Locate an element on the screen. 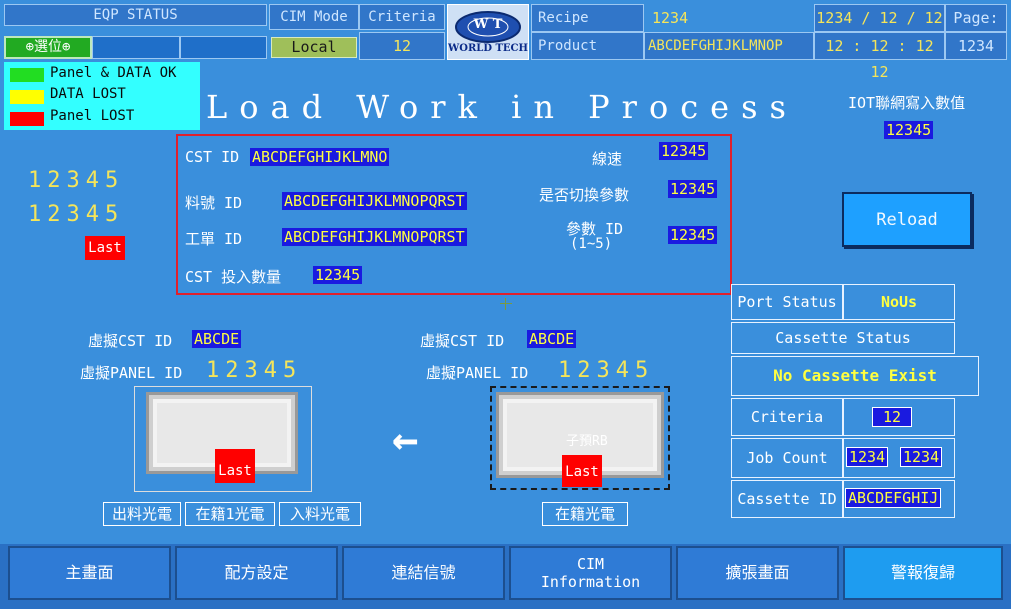 This screenshot has width=1011, height=609. page-value: 1234 is located at coordinates (976, 46).